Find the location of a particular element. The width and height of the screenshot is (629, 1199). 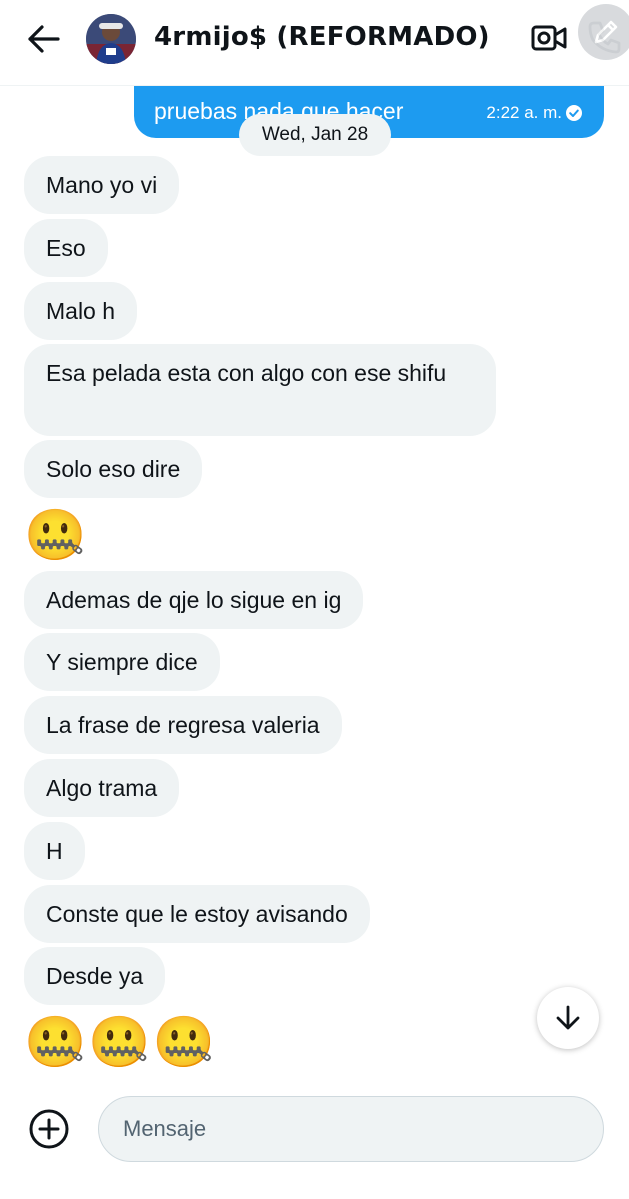

conversation-header: 4rmijo$ (REFORMADO) is located at coordinates (314, 43).